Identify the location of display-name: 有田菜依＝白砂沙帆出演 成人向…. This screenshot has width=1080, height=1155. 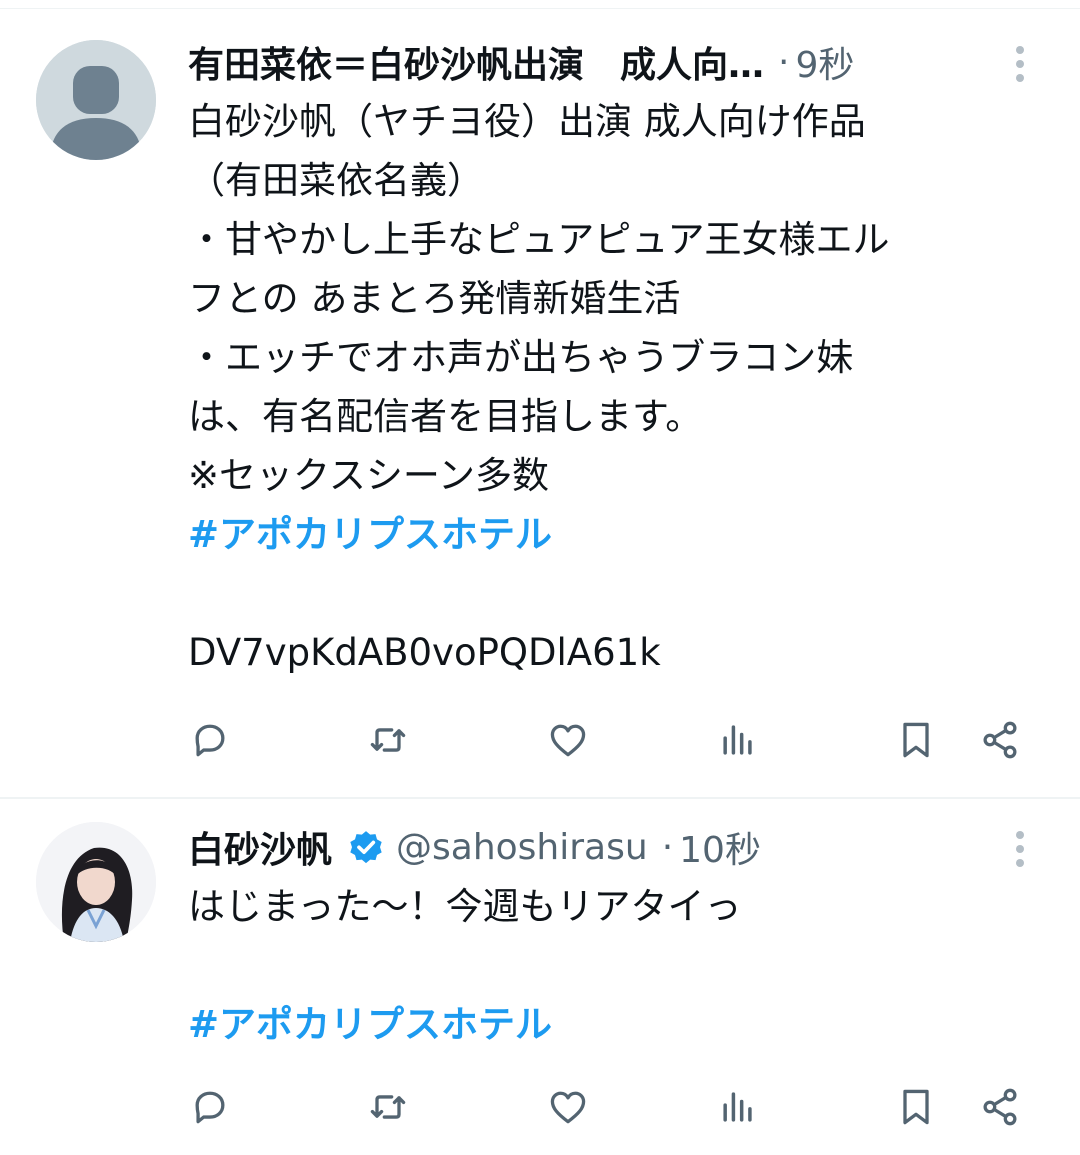
(476, 62).